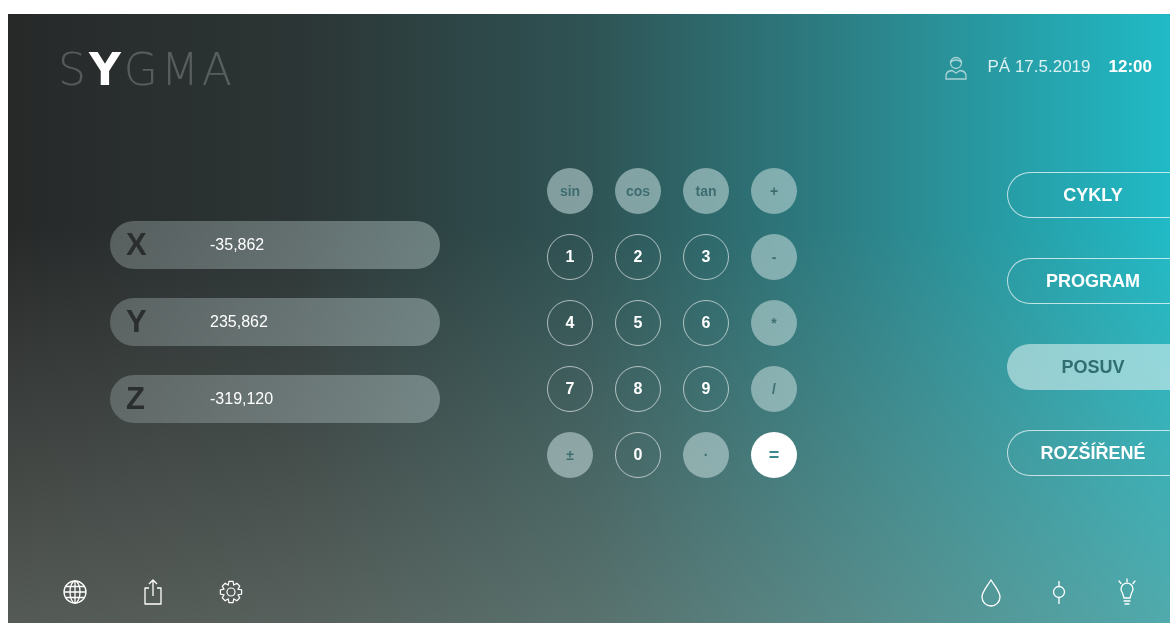  Describe the element at coordinates (570, 455) in the screenshot. I see `keypad-key: ±` at that location.